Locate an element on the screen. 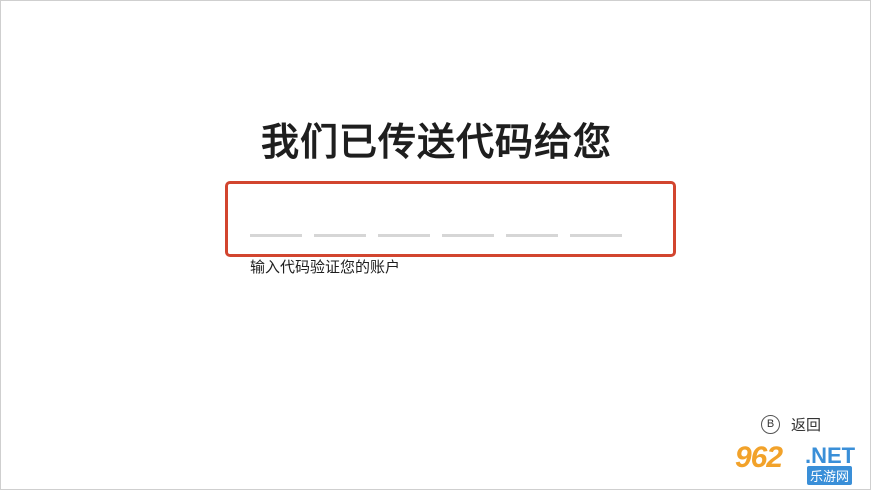  verification-code-input is located at coordinates (450, 219).